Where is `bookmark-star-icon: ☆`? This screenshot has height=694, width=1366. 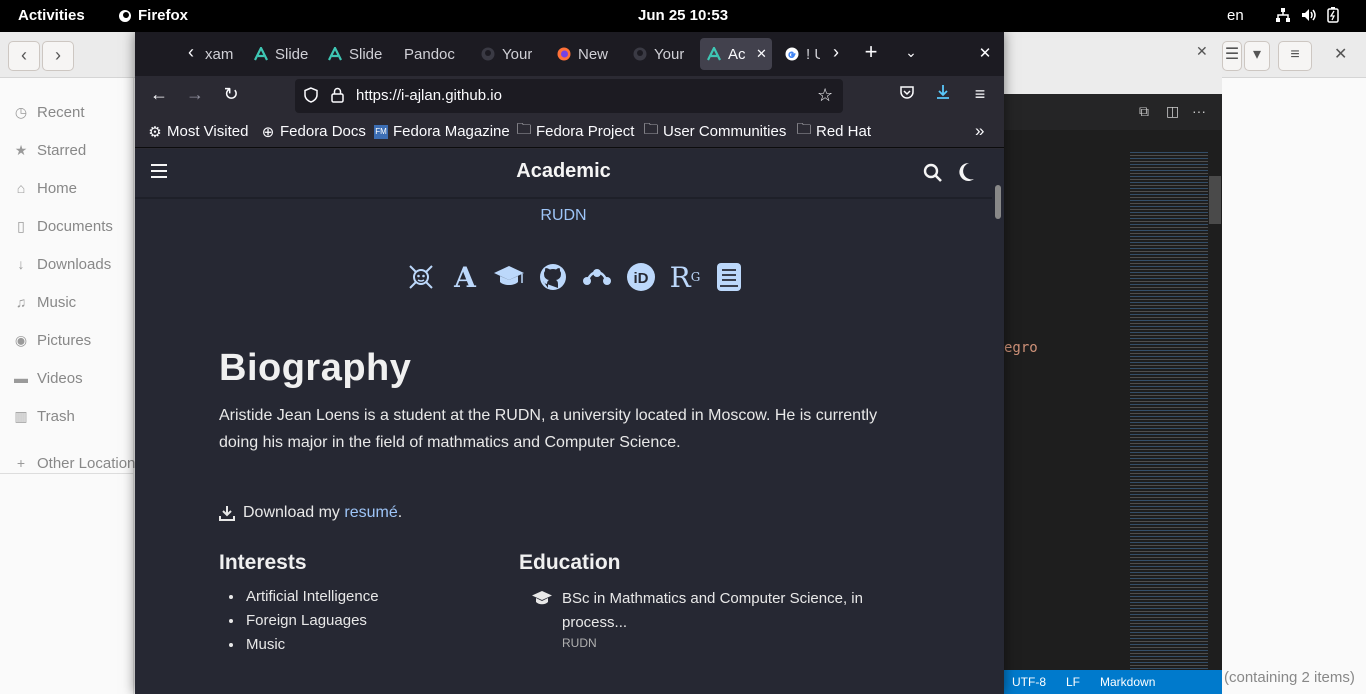 bookmark-star-icon: ☆ is located at coordinates (825, 95).